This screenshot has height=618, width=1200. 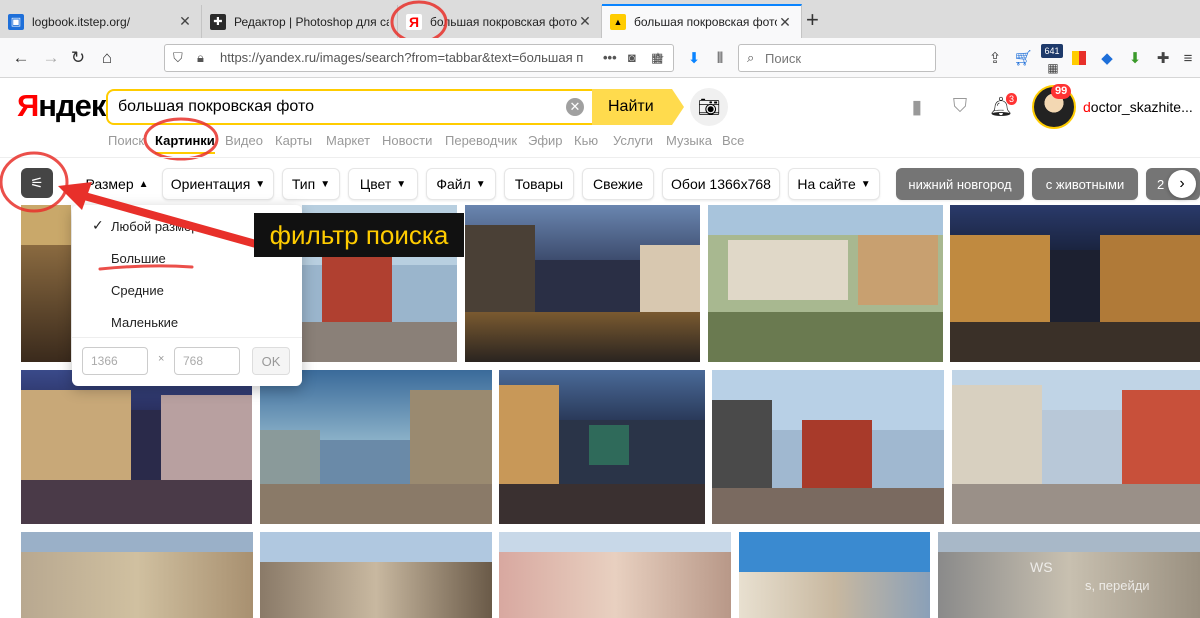 What do you see at coordinates (632, 57) in the screenshot?
I see `pocket-icon: ◙` at bounding box center [632, 57].